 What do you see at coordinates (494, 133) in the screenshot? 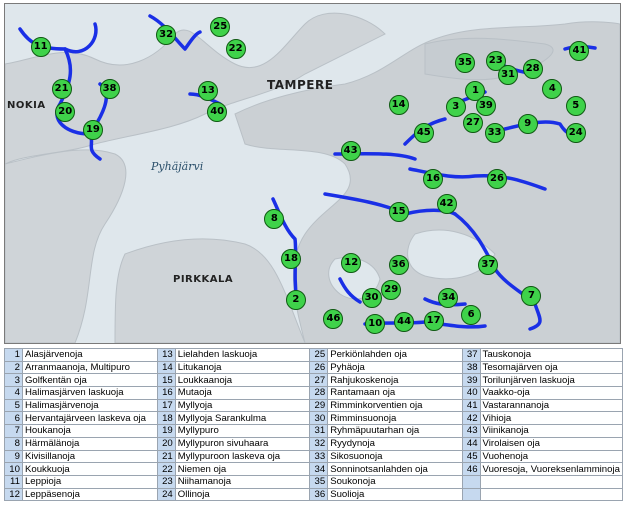
I see `map-marker-33: 33` at bounding box center [494, 133].